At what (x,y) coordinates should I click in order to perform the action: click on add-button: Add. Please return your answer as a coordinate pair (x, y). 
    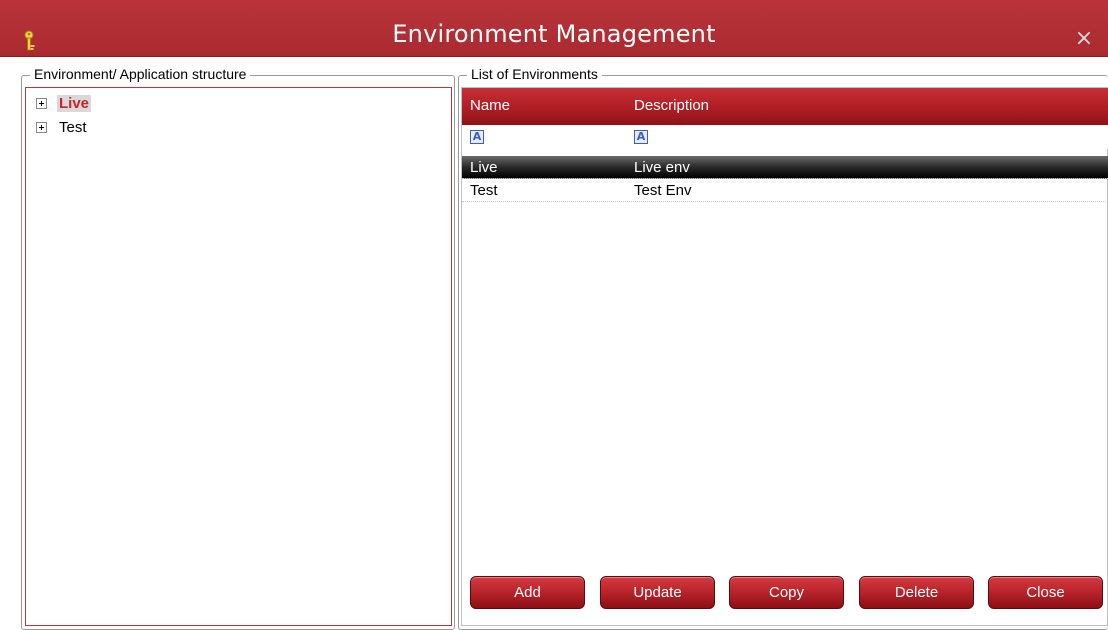
    Looking at the image, I should click on (527, 592).